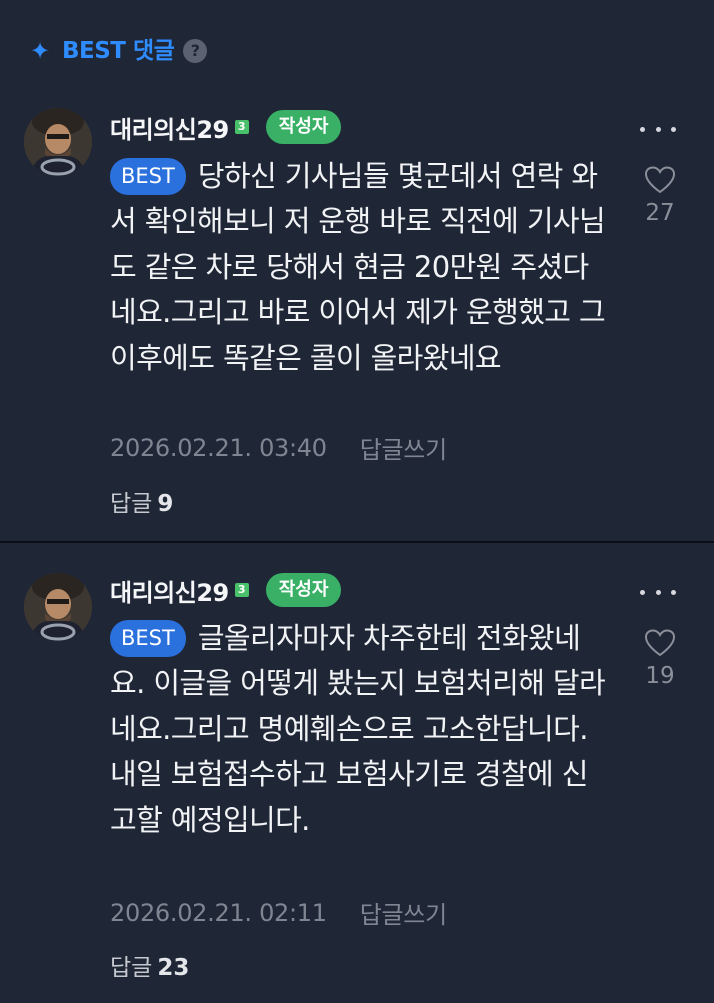  I want to click on comment-divider, so click(357, 542).